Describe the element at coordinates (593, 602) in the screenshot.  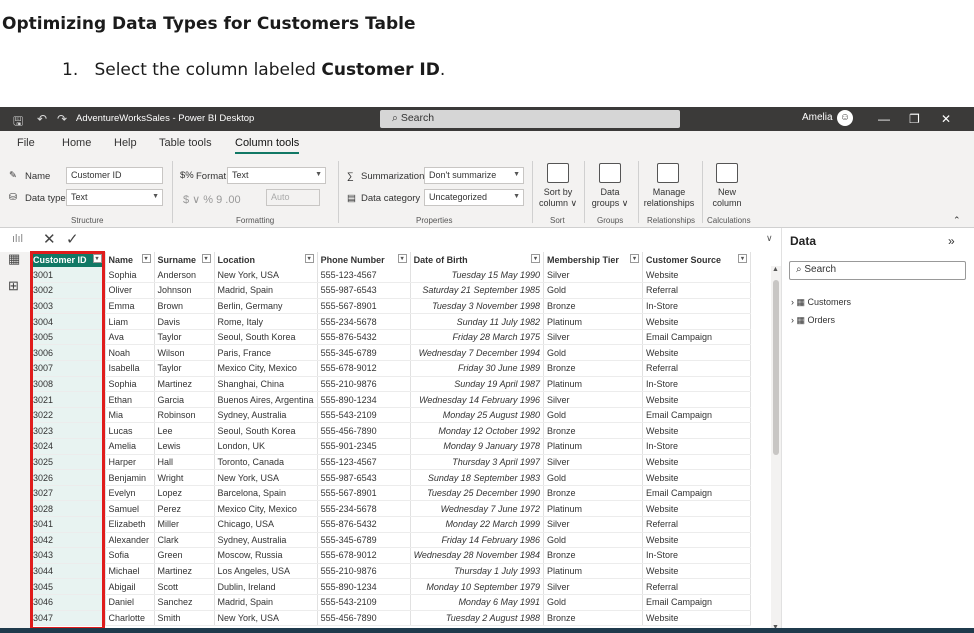
I see `table-cell: Gold` at that location.